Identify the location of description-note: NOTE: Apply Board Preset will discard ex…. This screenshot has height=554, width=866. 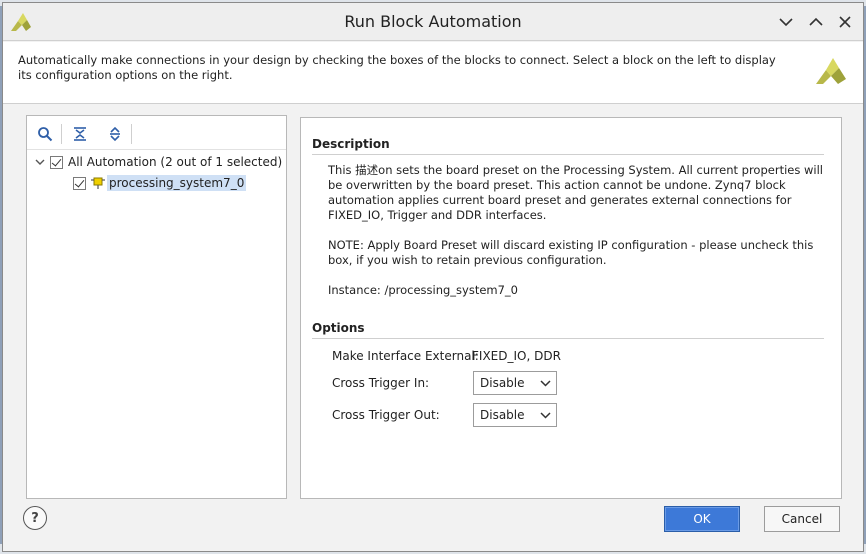
(571, 252).